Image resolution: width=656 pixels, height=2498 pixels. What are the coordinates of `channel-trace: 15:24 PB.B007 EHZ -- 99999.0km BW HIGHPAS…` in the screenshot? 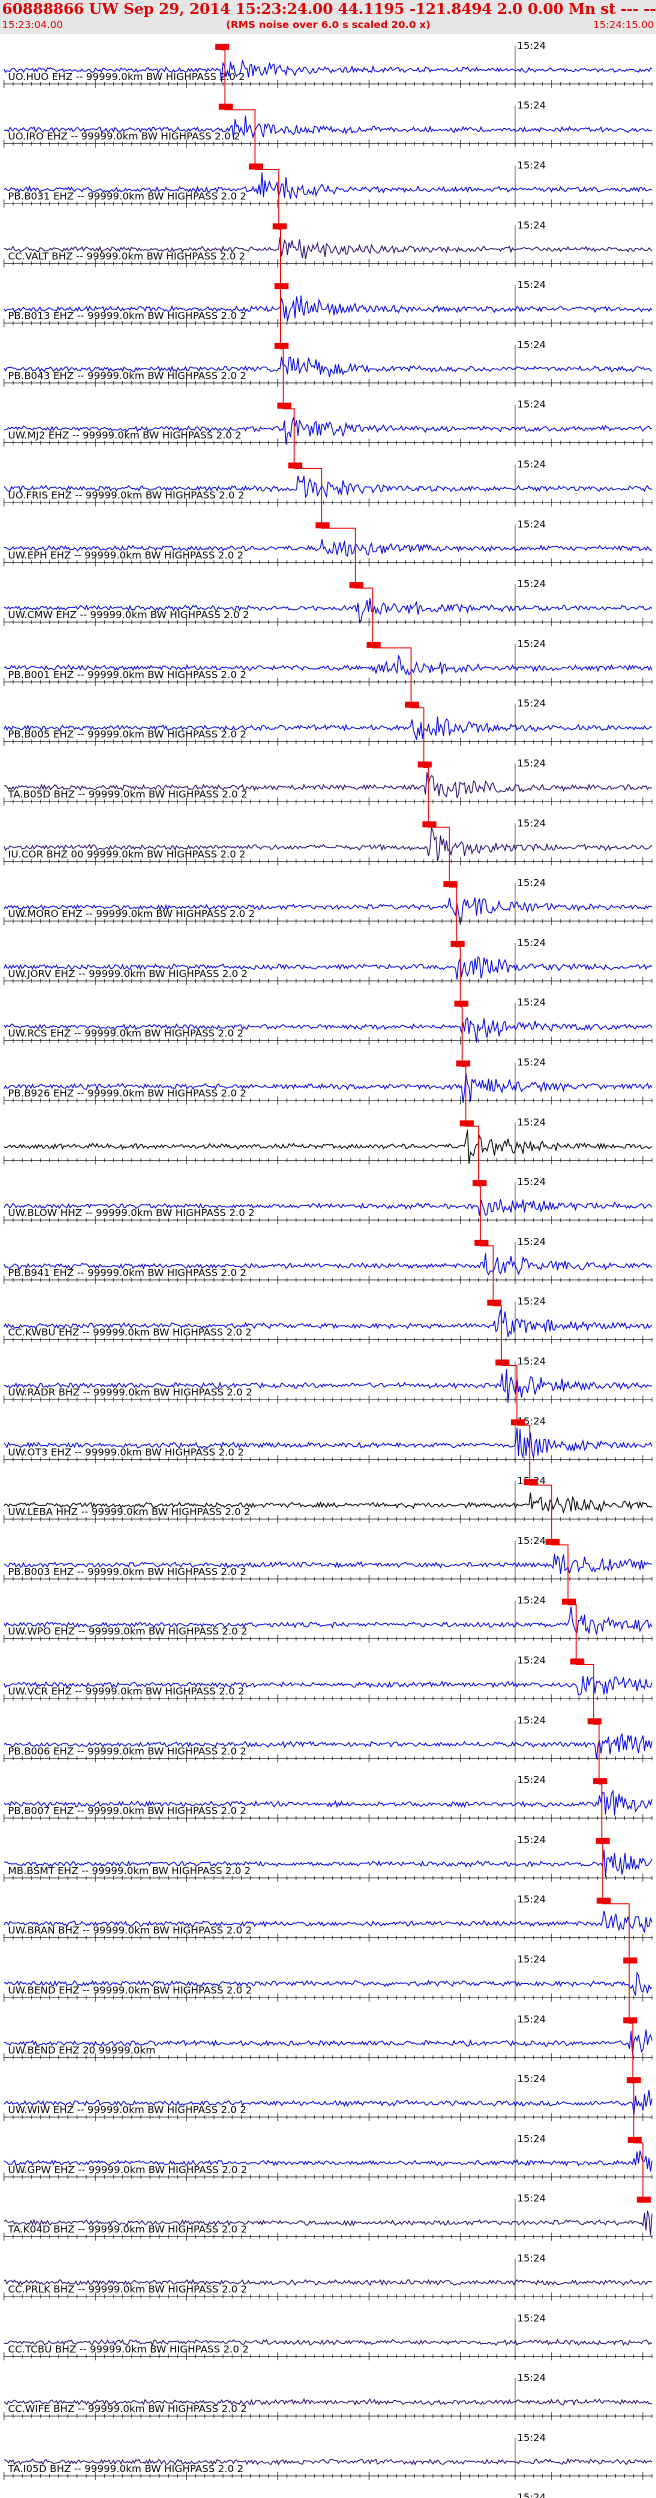 It's located at (328, 1799).